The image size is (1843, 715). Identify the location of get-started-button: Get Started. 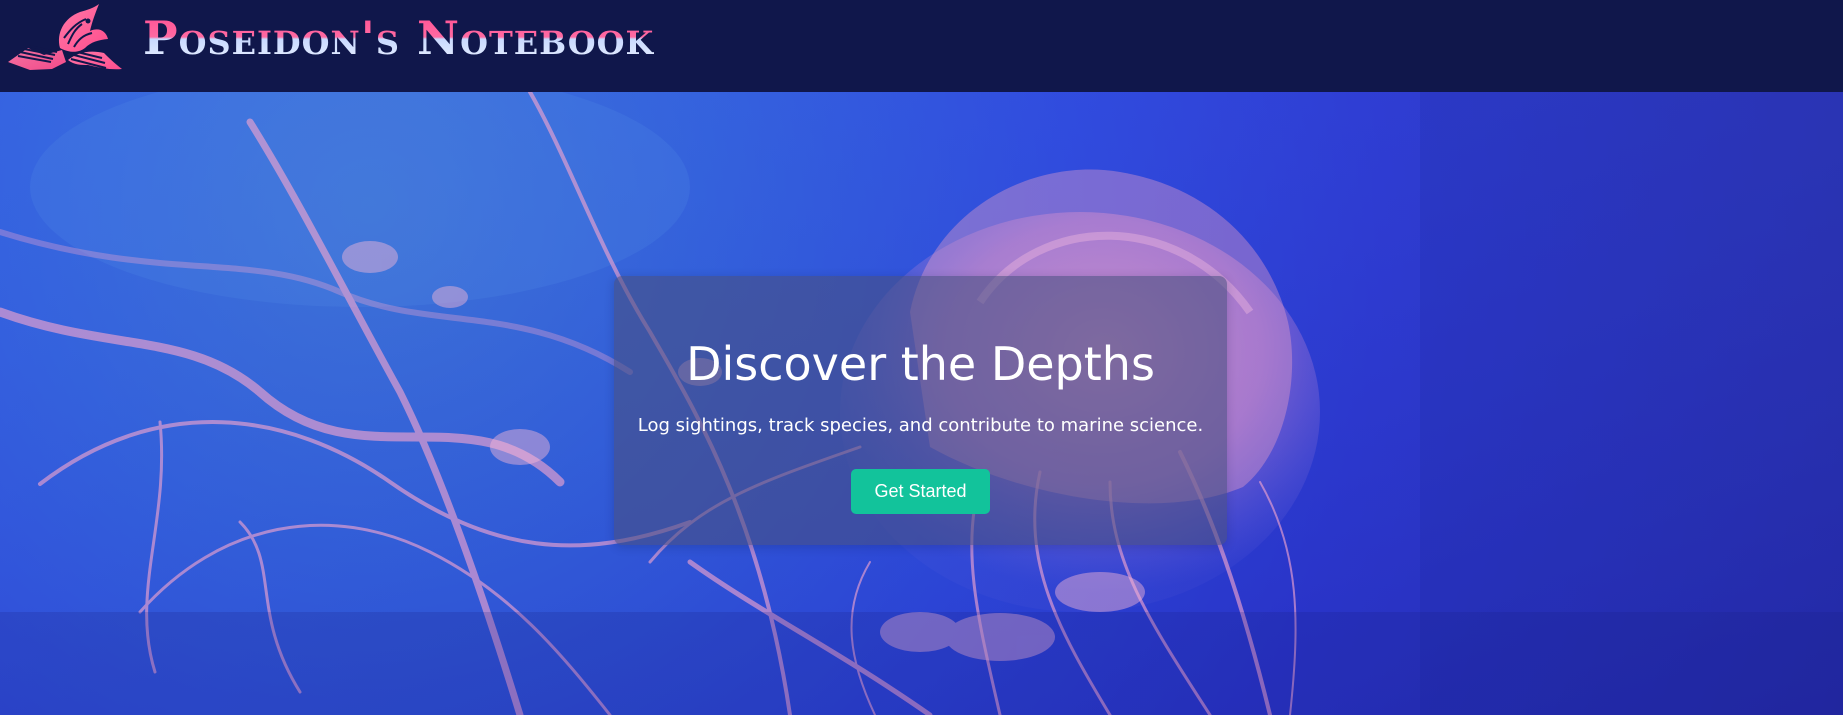
(920, 491).